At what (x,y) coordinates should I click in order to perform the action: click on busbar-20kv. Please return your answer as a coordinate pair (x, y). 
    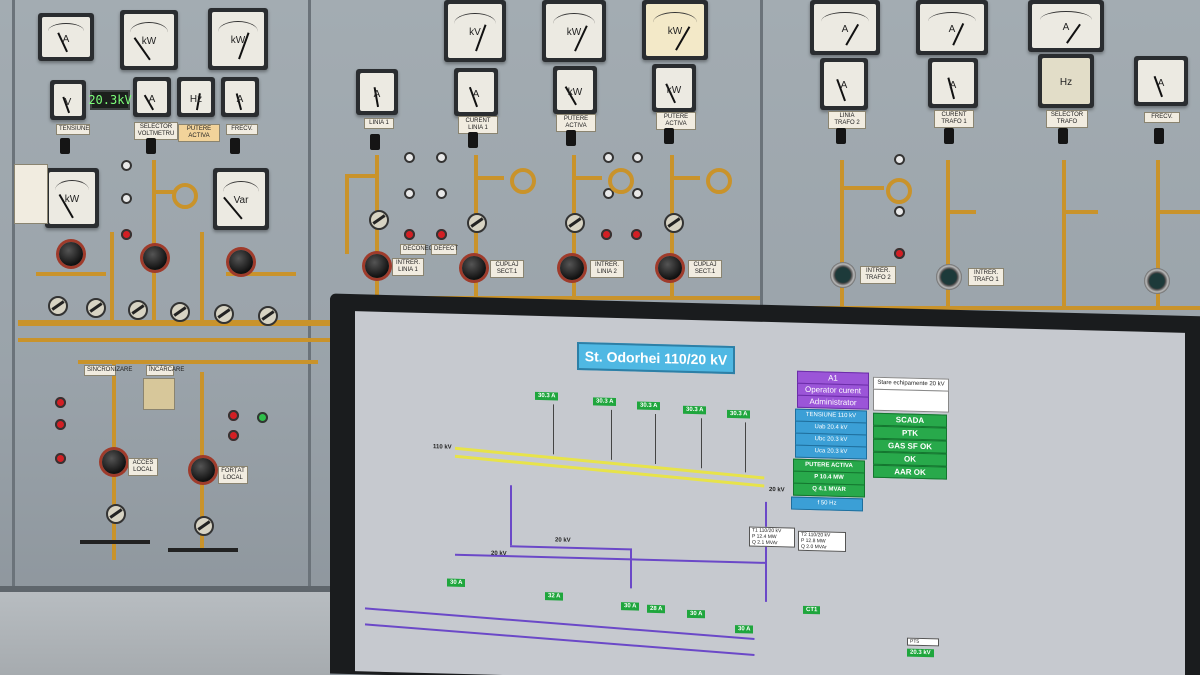
    Looking at the image, I should click on (559, 640).